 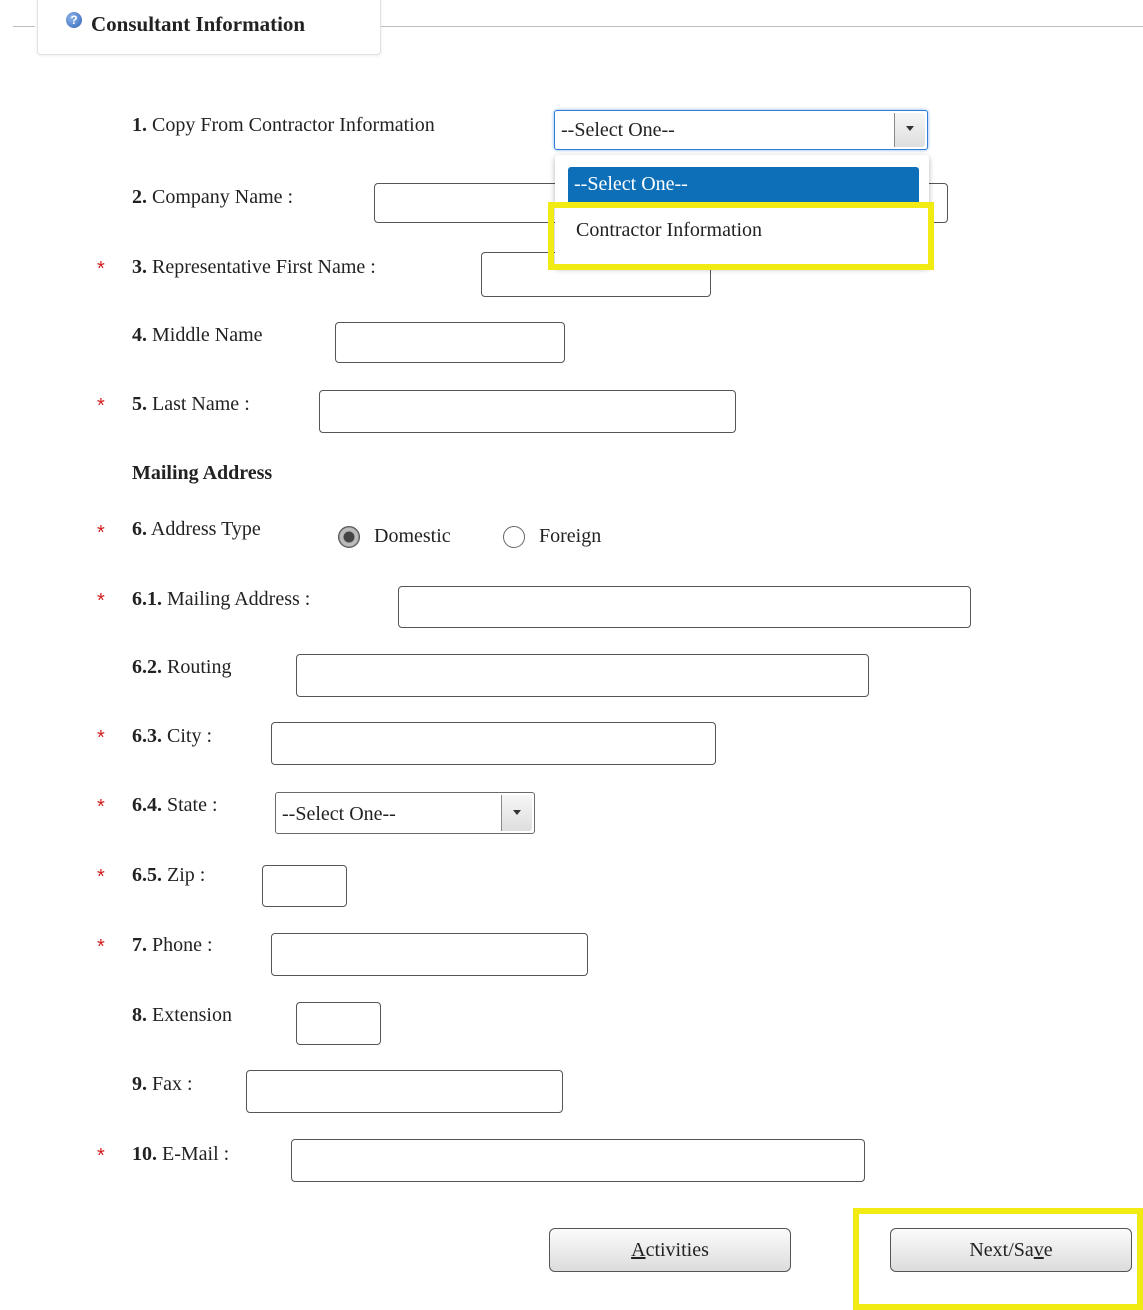 I want to click on extension-input, so click(x=338, y=1023).